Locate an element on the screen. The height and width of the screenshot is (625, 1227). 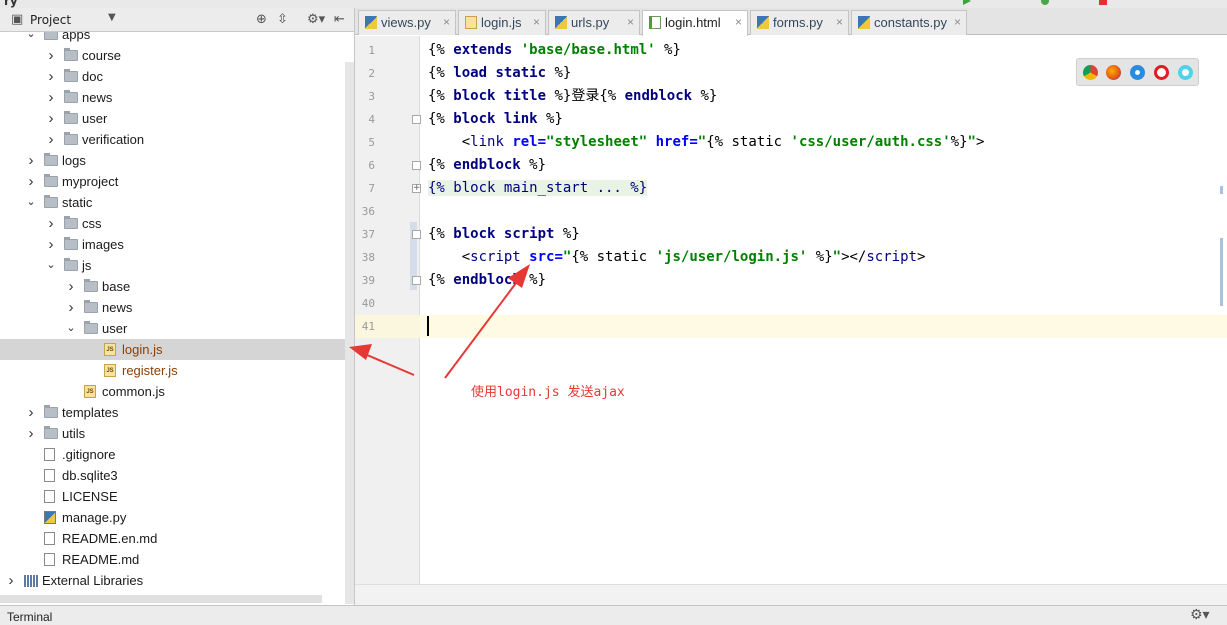
terminal-tab: Terminal is located at coordinates (29, 617).